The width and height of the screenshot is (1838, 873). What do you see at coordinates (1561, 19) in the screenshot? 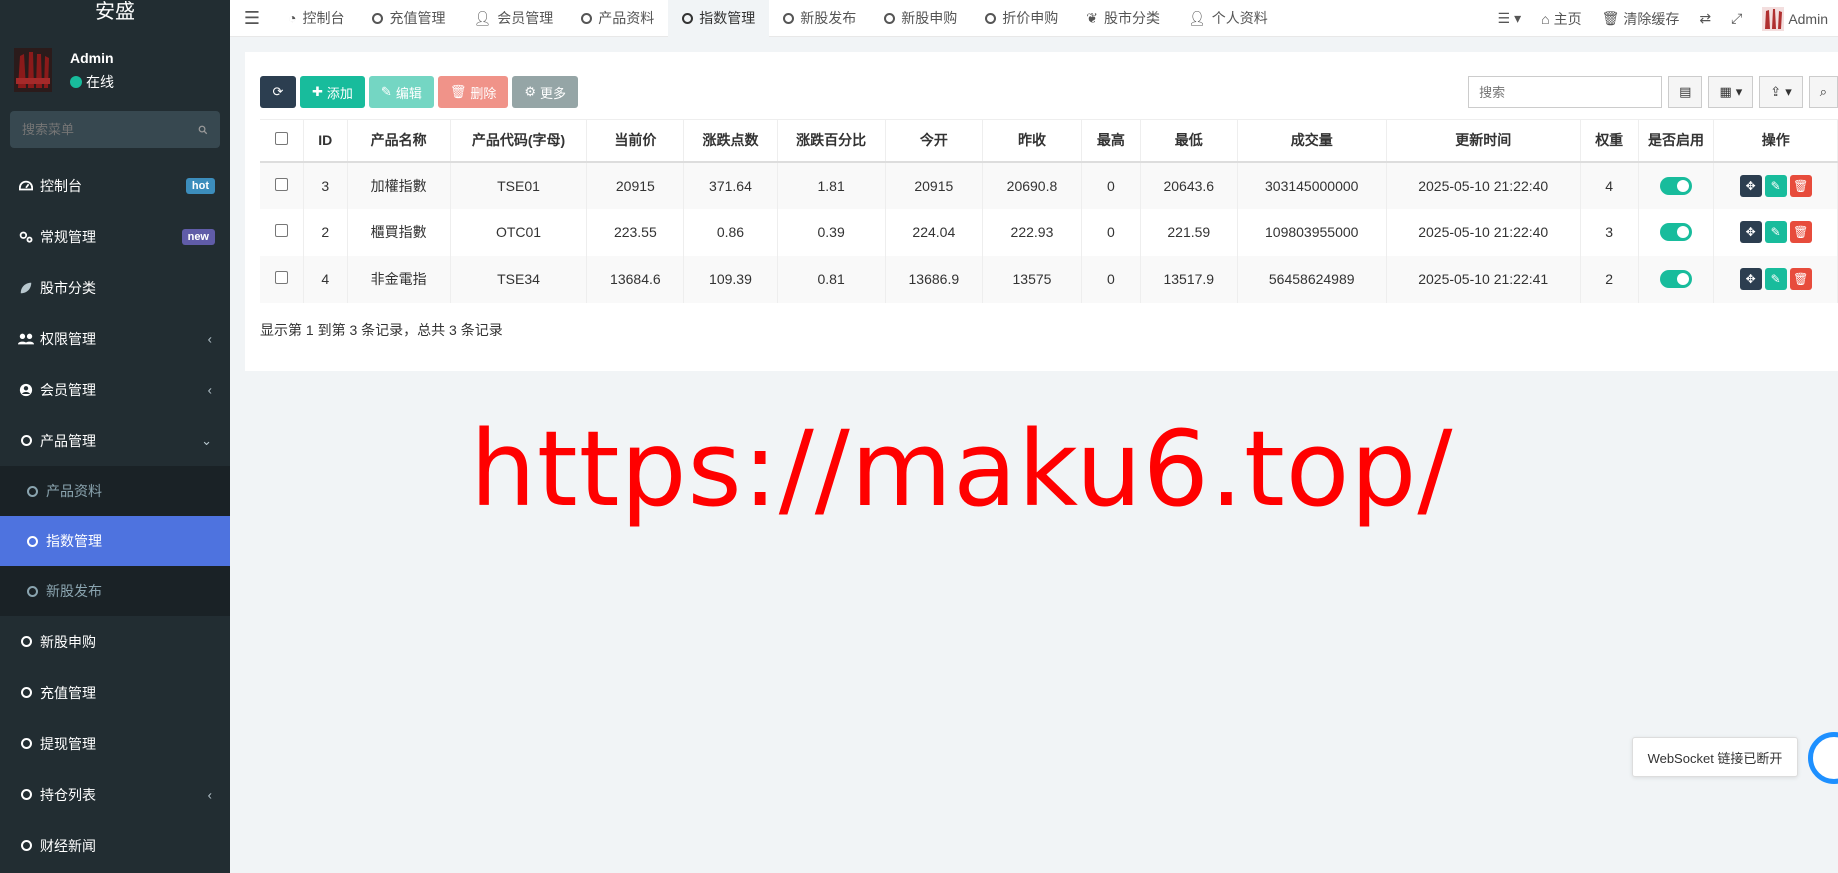
I see `home-link: ⌂ 主页` at bounding box center [1561, 19].